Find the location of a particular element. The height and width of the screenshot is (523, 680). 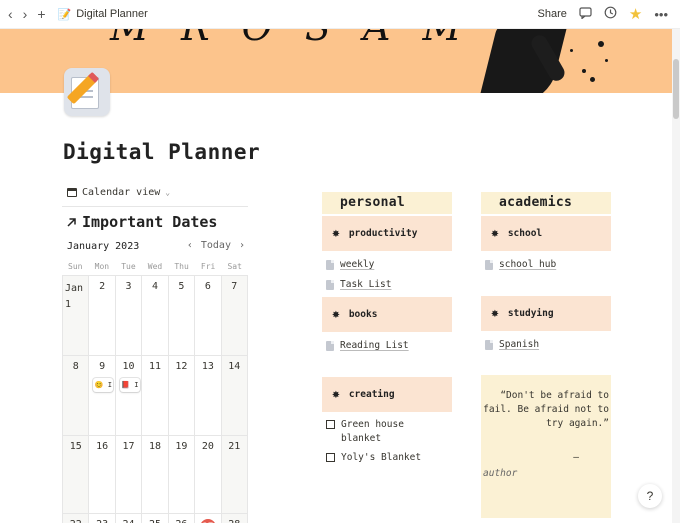

calendar-day-cell: 23 is located at coordinates (102, 518).